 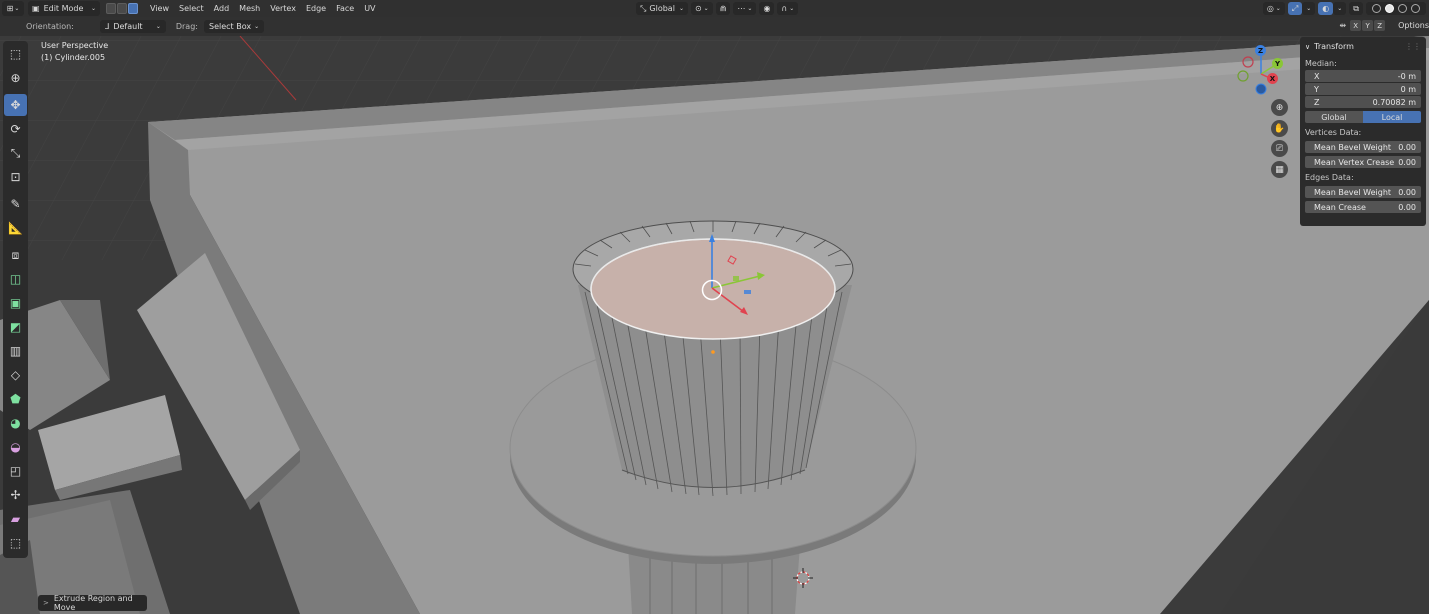 I want to click on pan-hand-icon: ✋, so click(x=1279, y=128).